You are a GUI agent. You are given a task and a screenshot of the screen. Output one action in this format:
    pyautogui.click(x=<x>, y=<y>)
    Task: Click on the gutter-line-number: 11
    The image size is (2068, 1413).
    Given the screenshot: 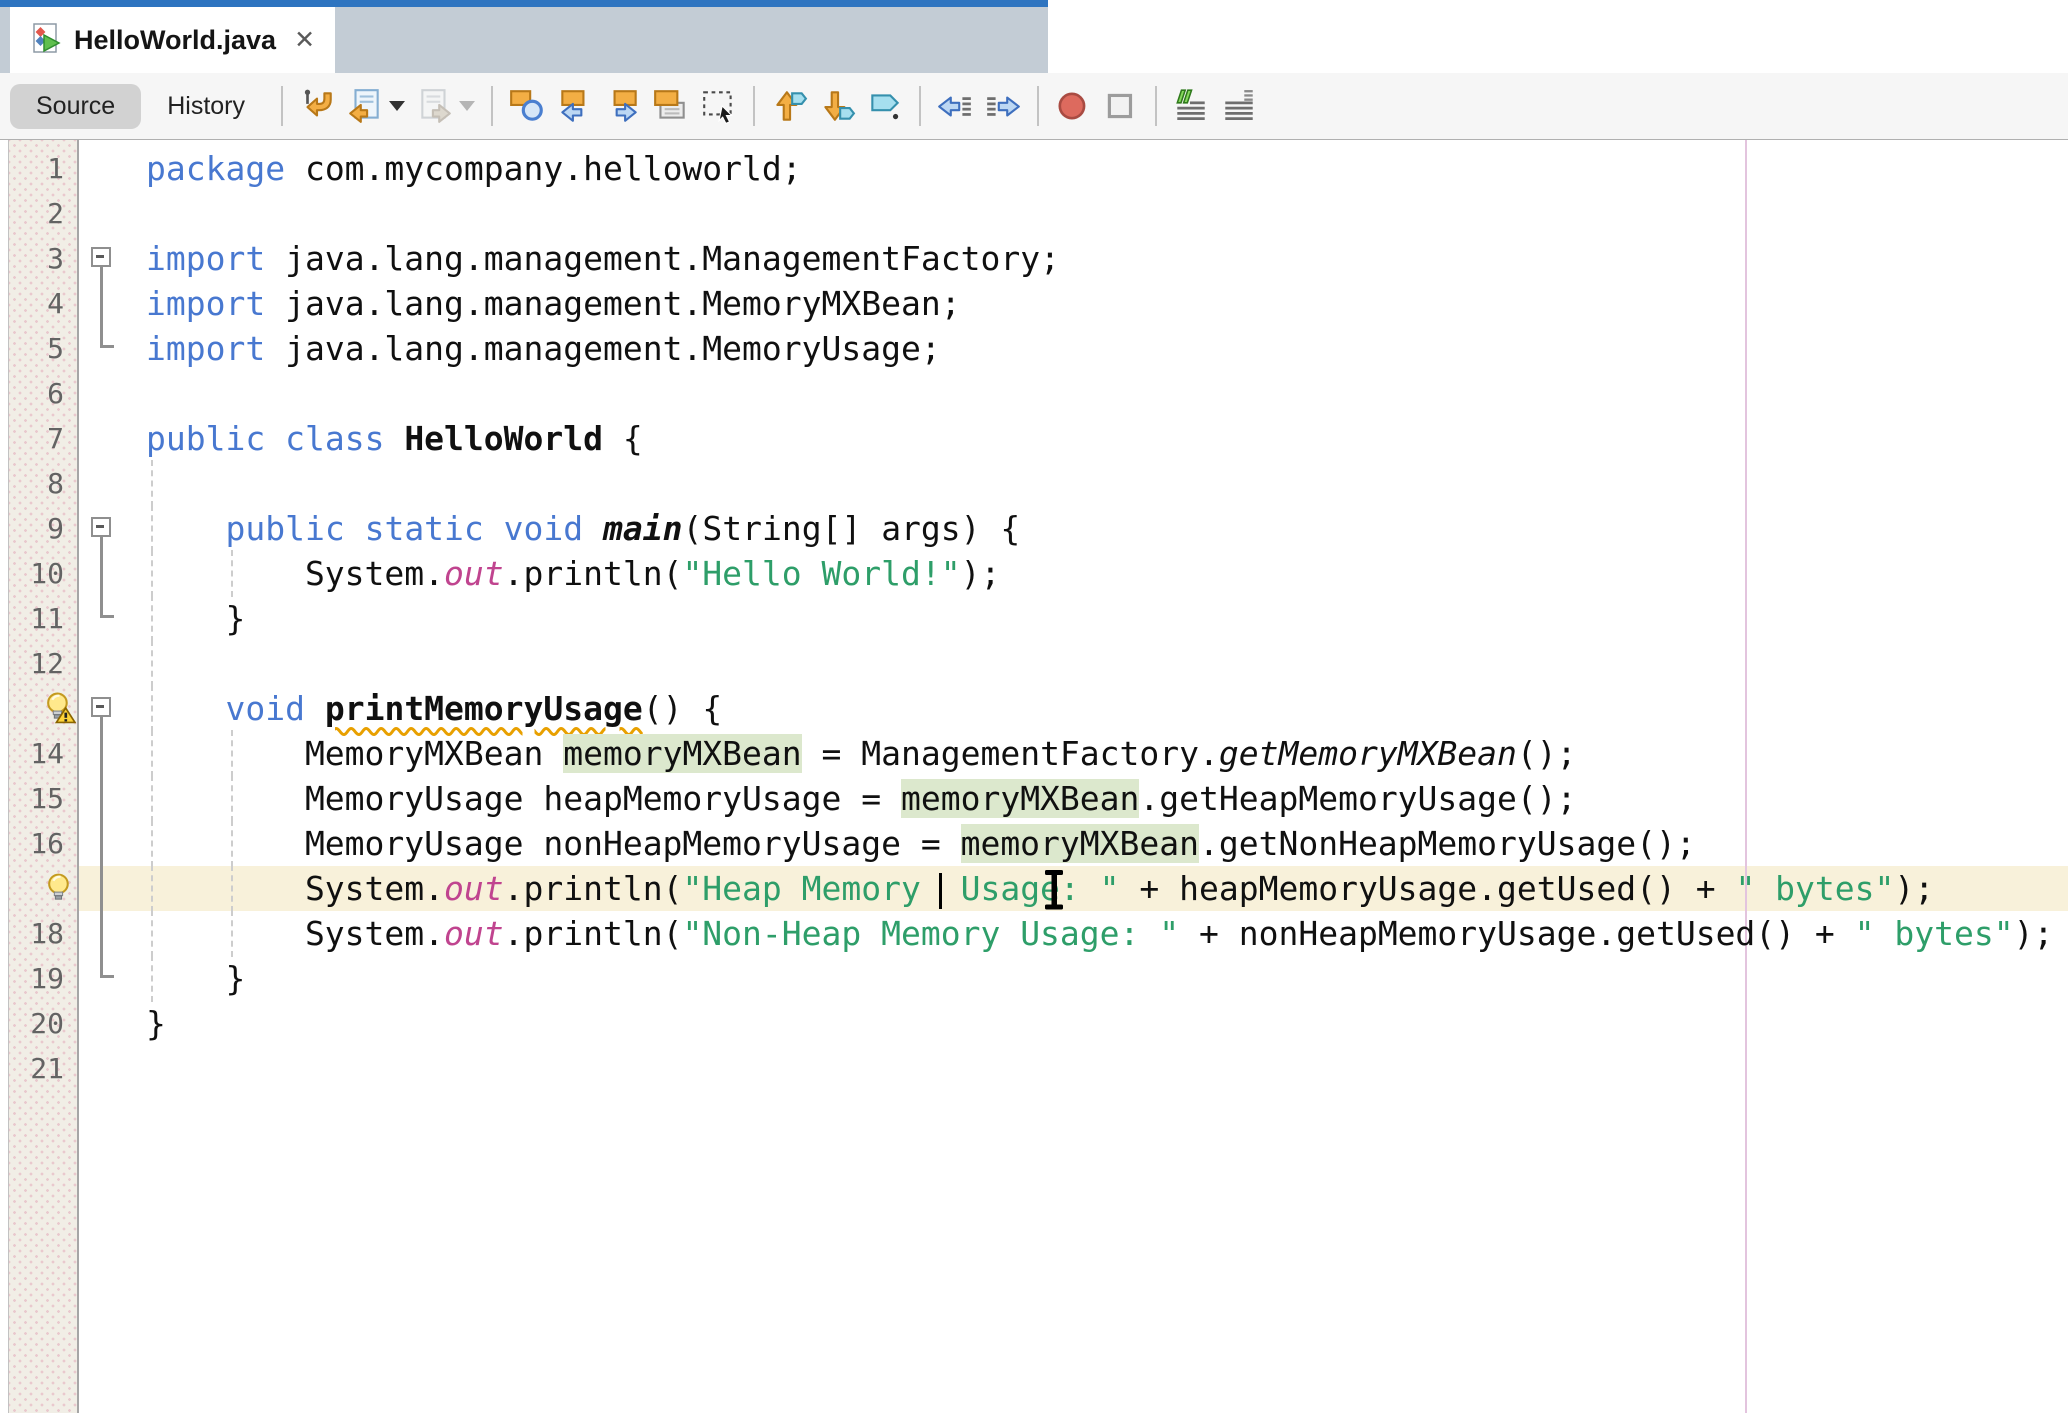 What is the action you would take?
    pyautogui.click(x=42, y=618)
    